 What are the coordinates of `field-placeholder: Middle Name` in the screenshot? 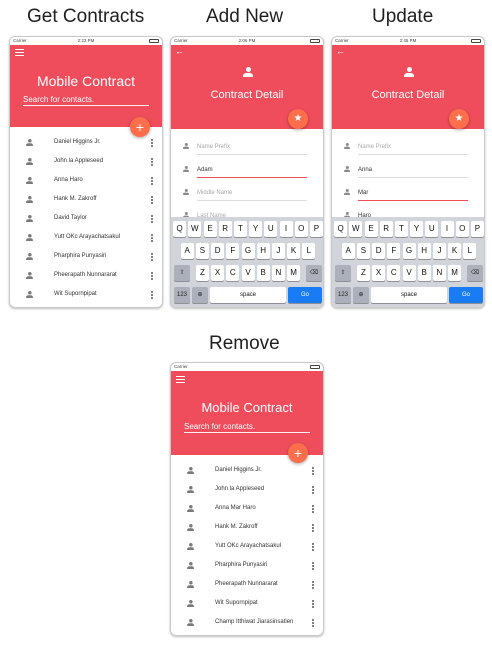 It's located at (214, 193).